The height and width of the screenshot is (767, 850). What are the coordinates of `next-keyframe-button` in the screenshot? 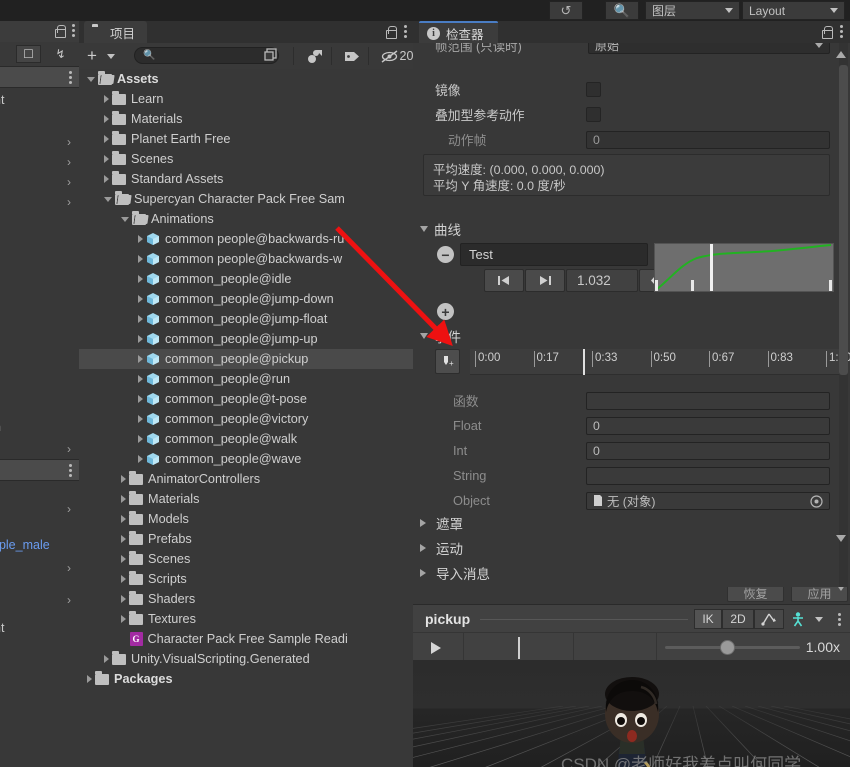 It's located at (545, 280).